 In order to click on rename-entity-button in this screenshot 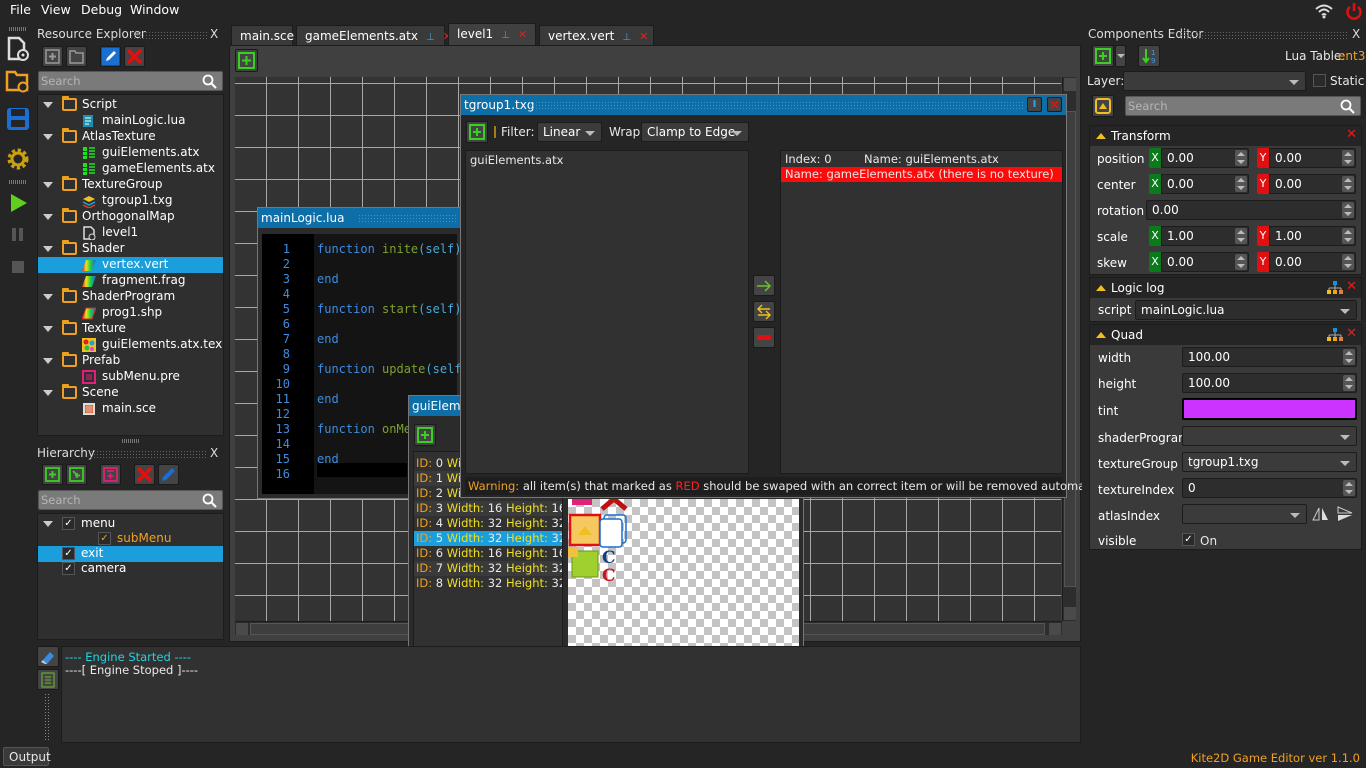, I will do `click(168, 474)`.